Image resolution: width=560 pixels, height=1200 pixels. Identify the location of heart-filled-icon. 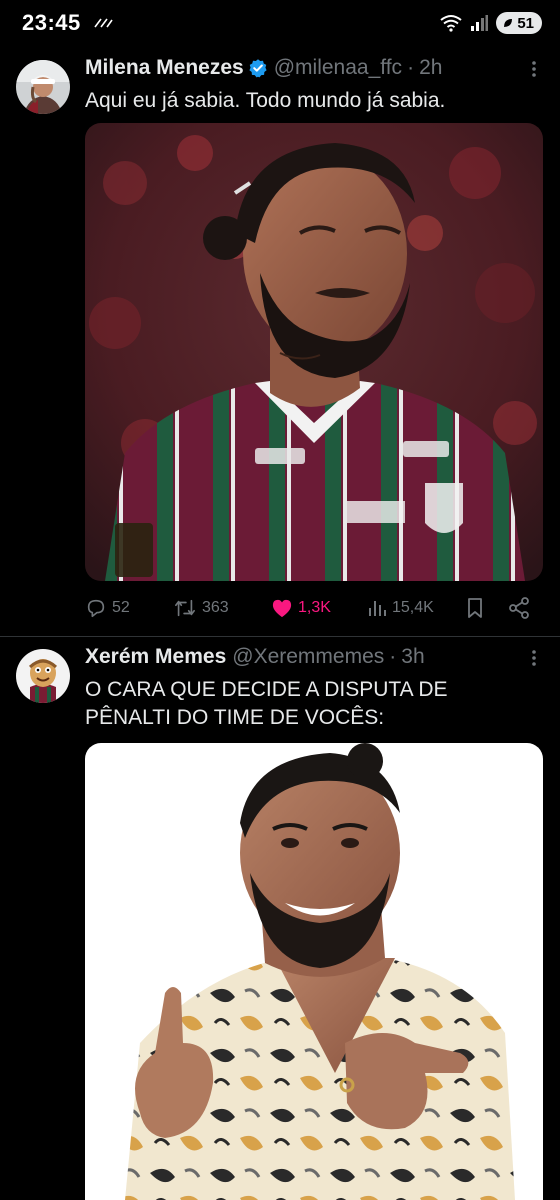
(282, 608).